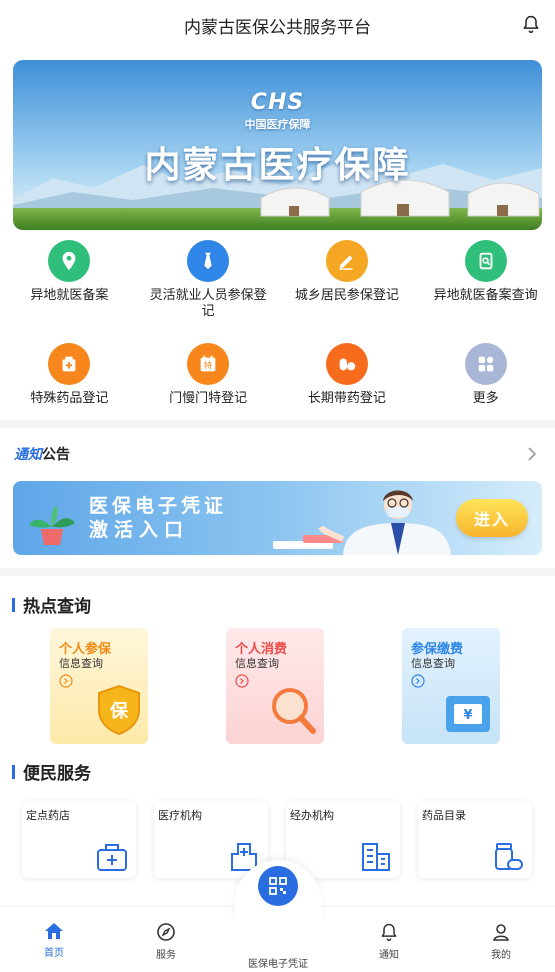 The image size is (555, 972). I want to click on shield-badge-text: 保, so click(119, 711).